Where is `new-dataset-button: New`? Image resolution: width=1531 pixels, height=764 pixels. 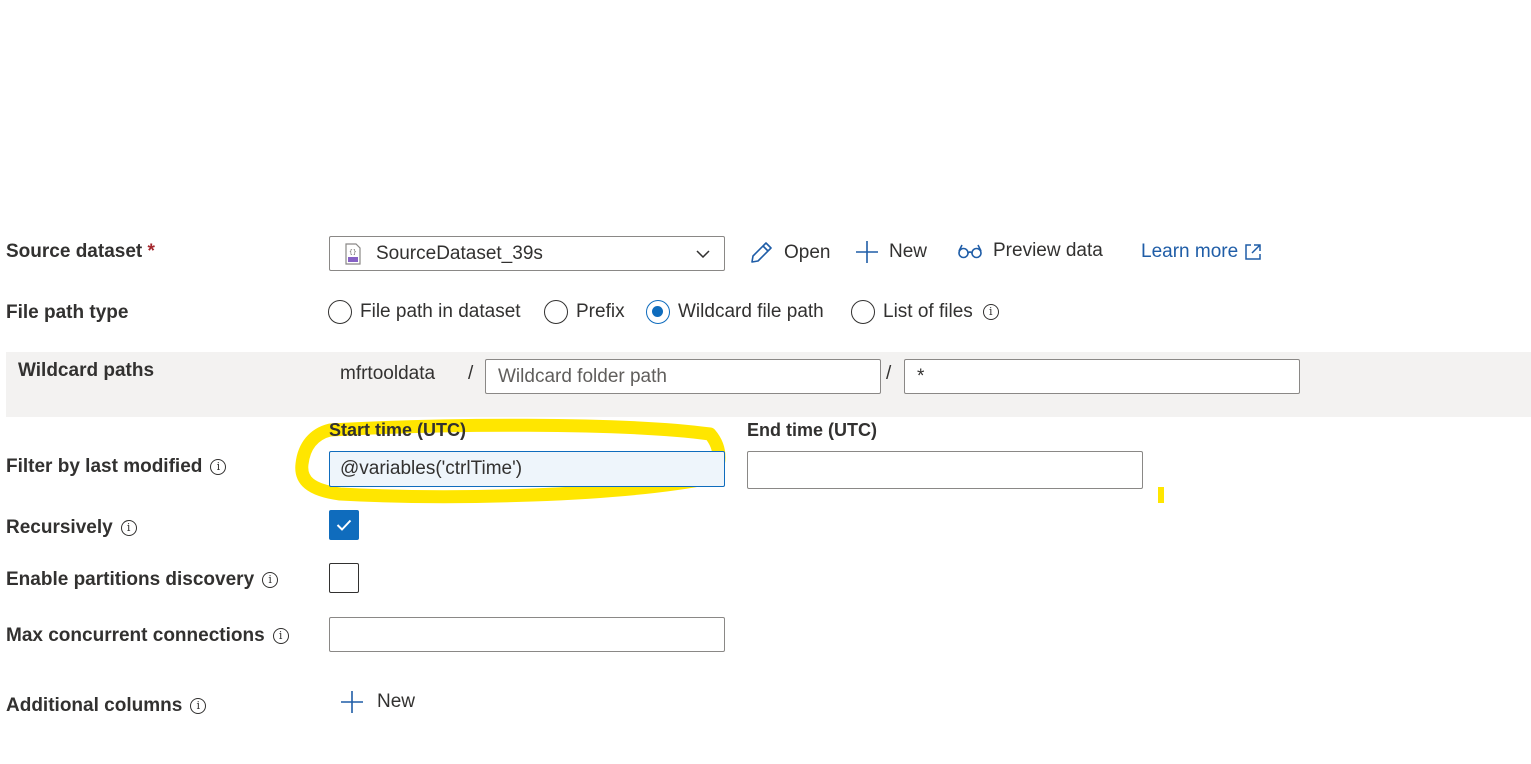
new-dataset-button: New is located at coordinates (891, 252).